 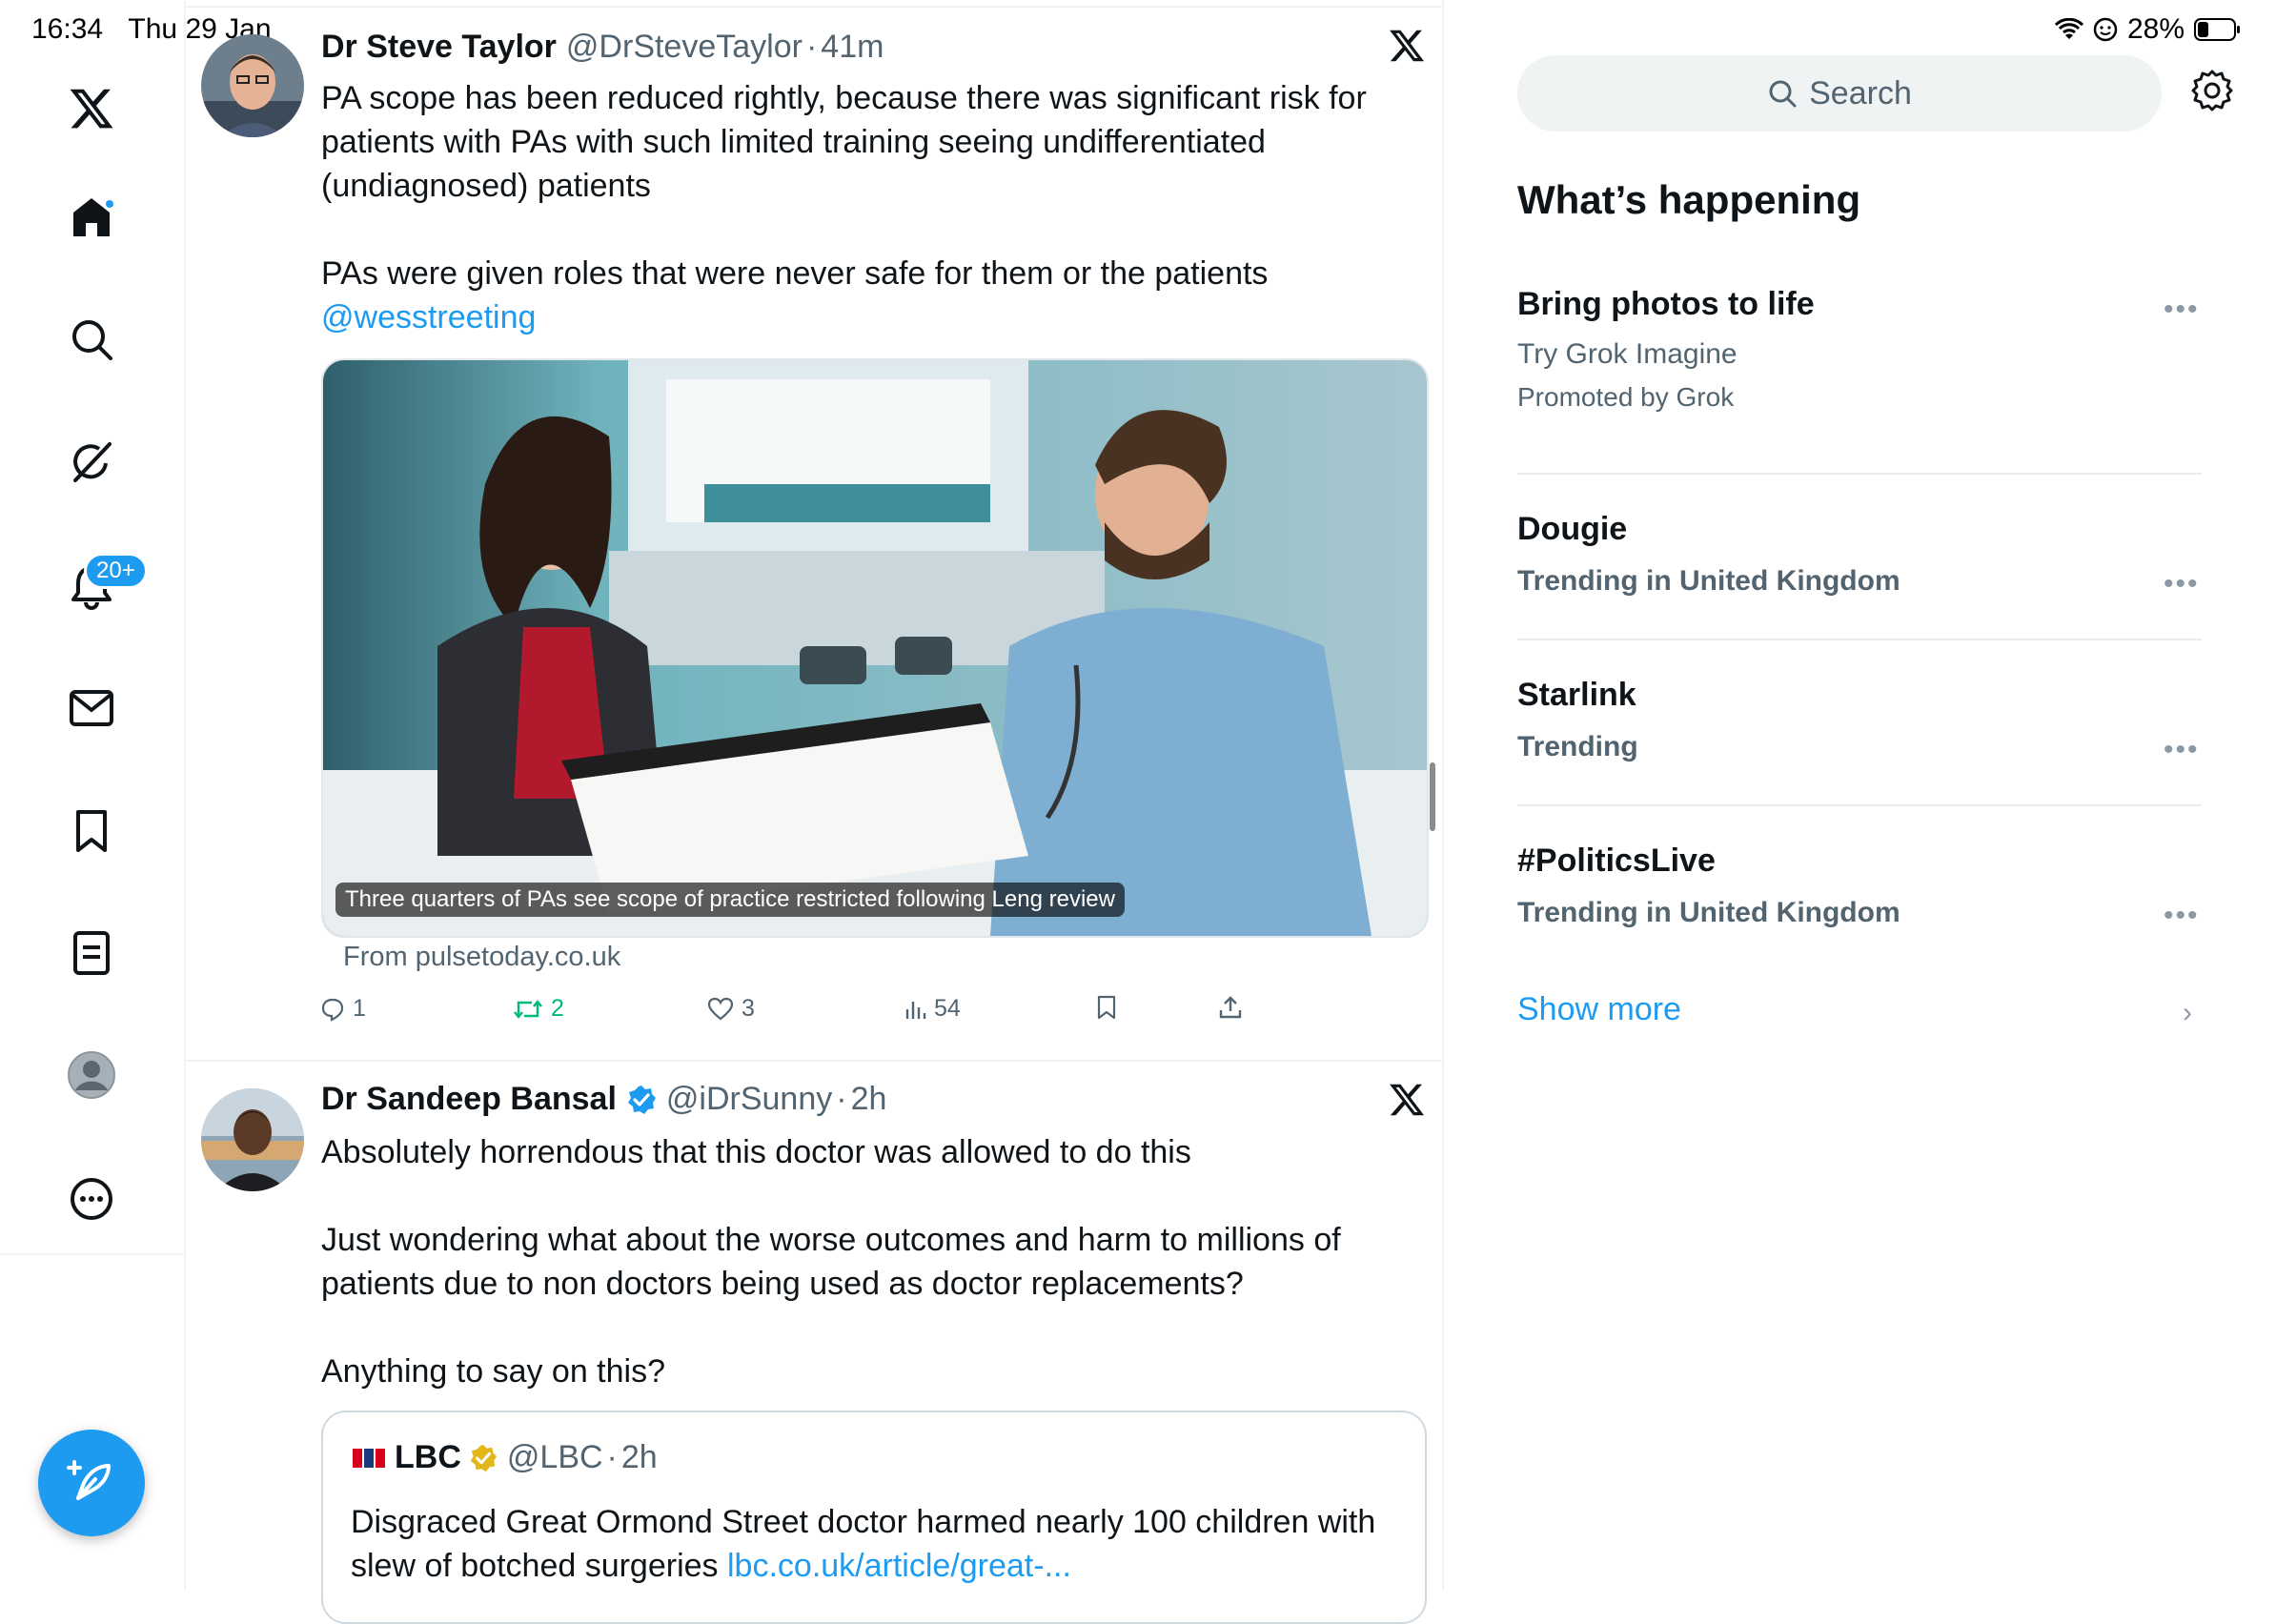 I want to click on trend-title: #PoliticsLive, so click(x=1616, y=860).